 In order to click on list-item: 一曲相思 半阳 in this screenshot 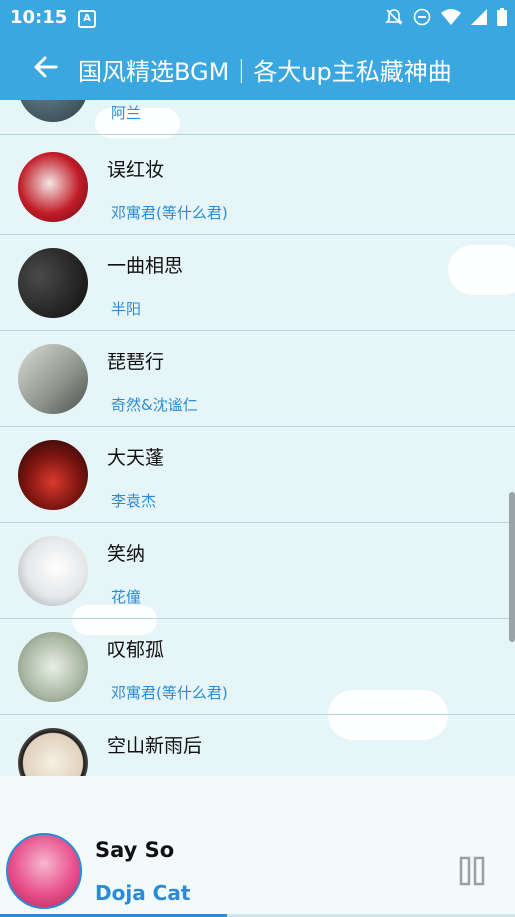, I will do `click(257, 282)`.